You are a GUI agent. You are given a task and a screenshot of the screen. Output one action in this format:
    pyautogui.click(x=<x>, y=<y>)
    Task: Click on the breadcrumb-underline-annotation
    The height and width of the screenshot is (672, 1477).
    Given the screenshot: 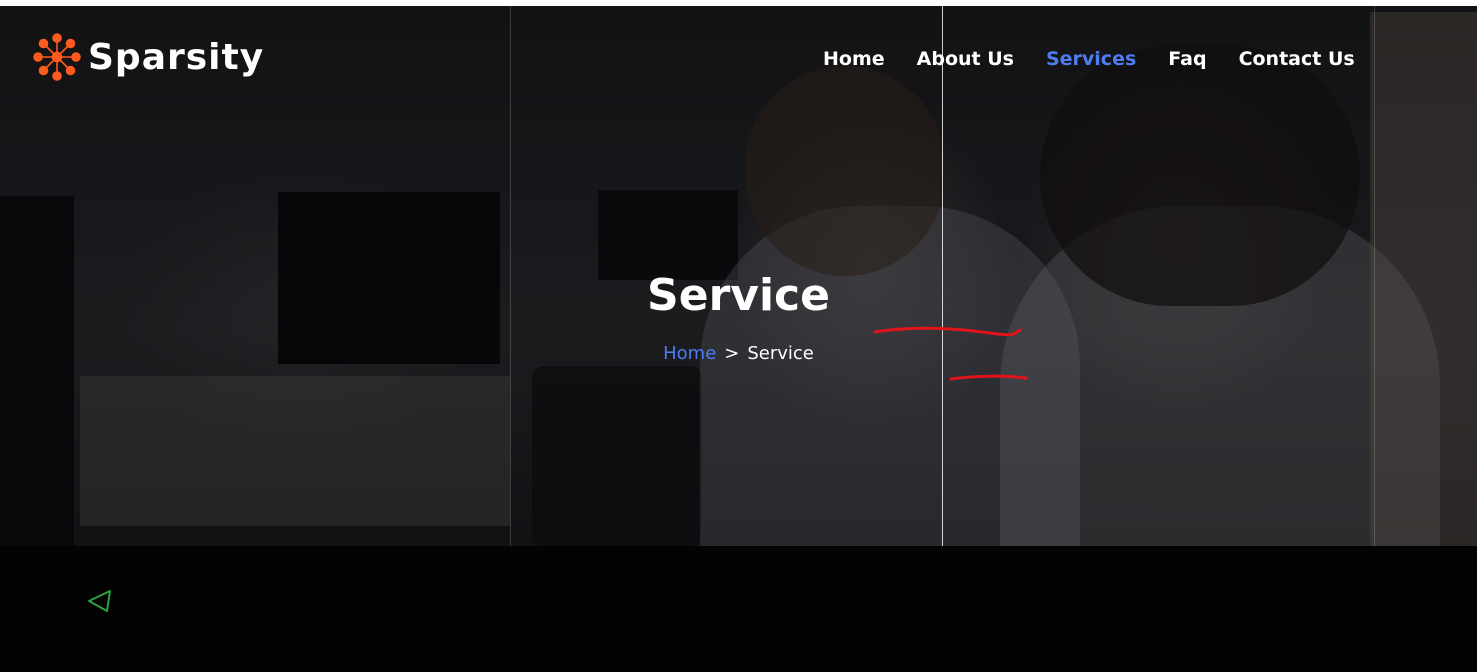 What is the action you would take?
    pyautogui.click(x=988, y=377)
    